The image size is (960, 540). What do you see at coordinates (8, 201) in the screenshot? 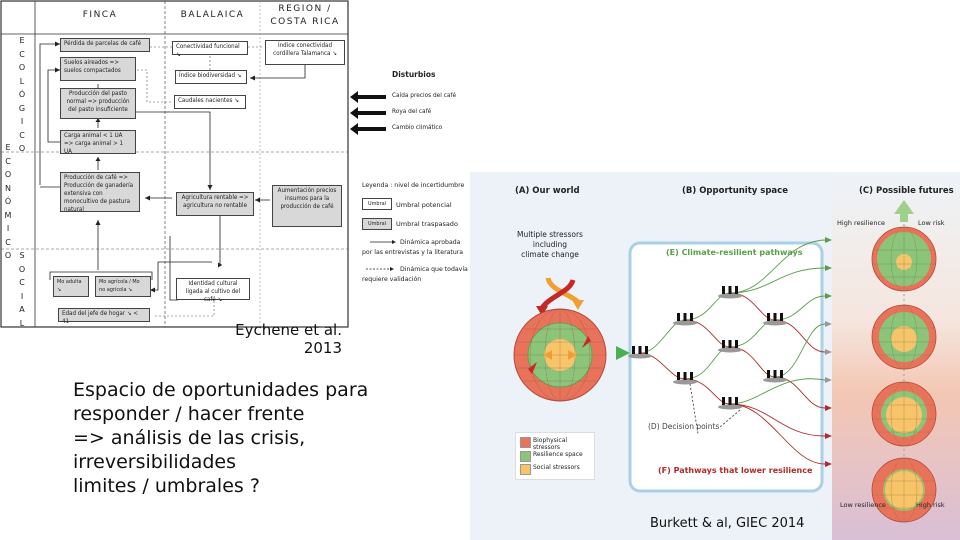
I see `row-label-economico: ECONÓMICO` at bounding box center [8, 201].